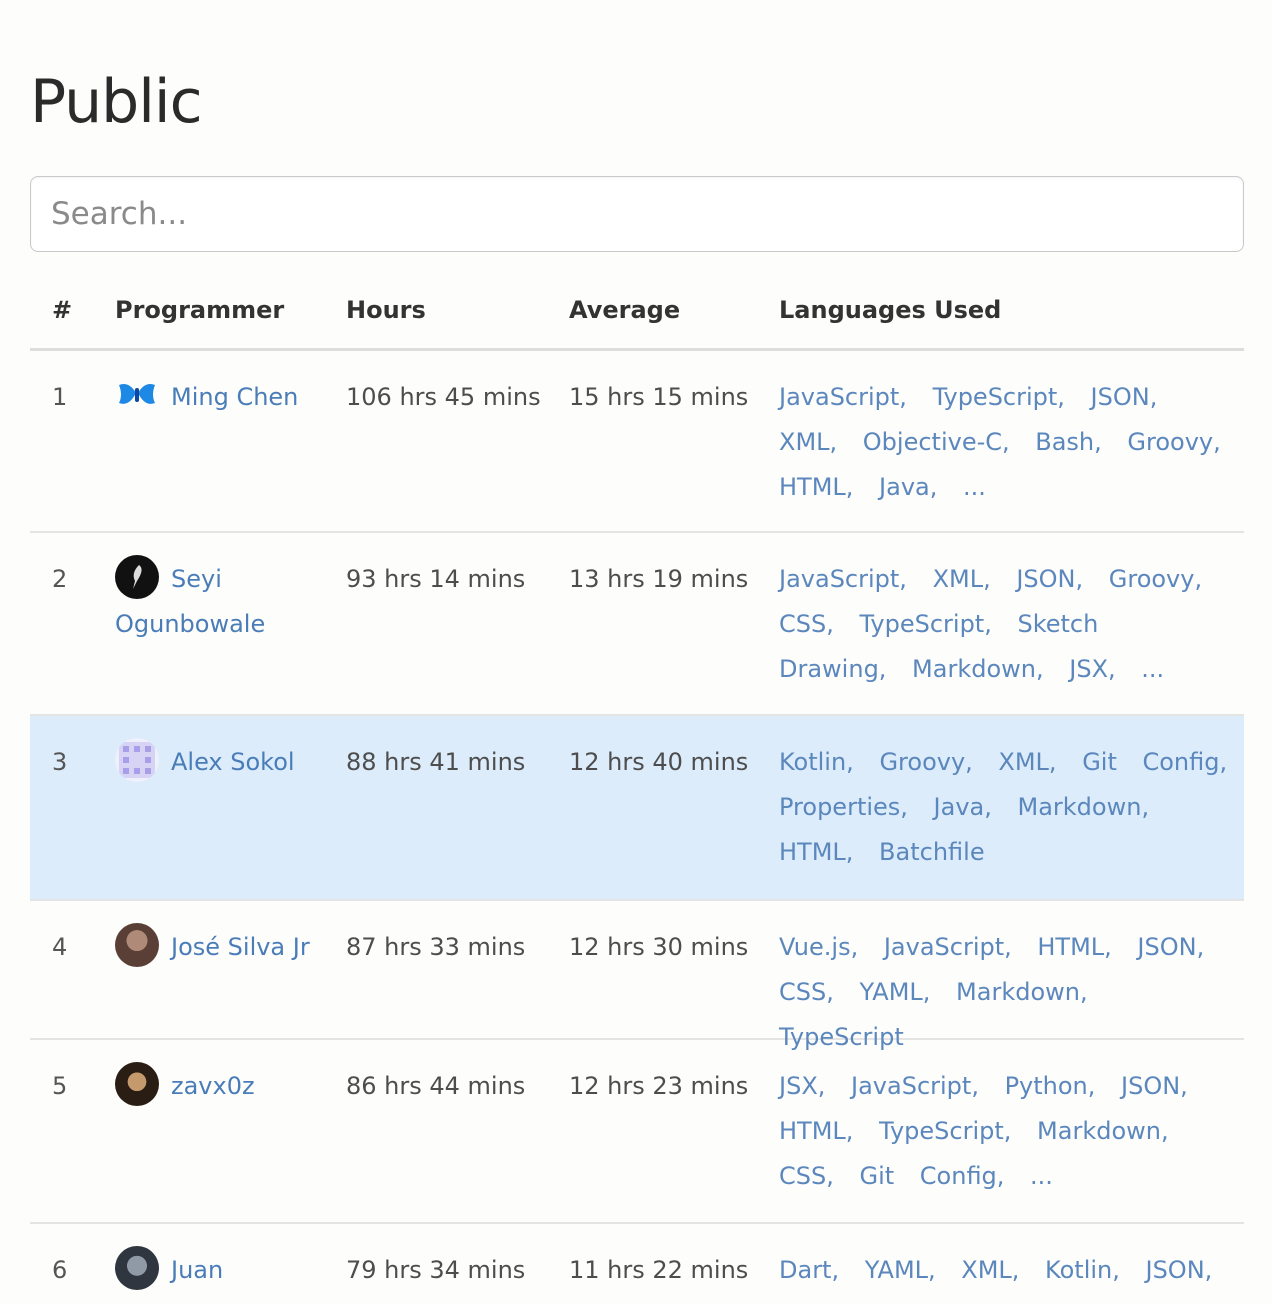 The image size is (1272, 1304). What do you see at coordinates (62, 310) in the screenshot?
I see `header-rank: #` at bounding box center [62, 310].